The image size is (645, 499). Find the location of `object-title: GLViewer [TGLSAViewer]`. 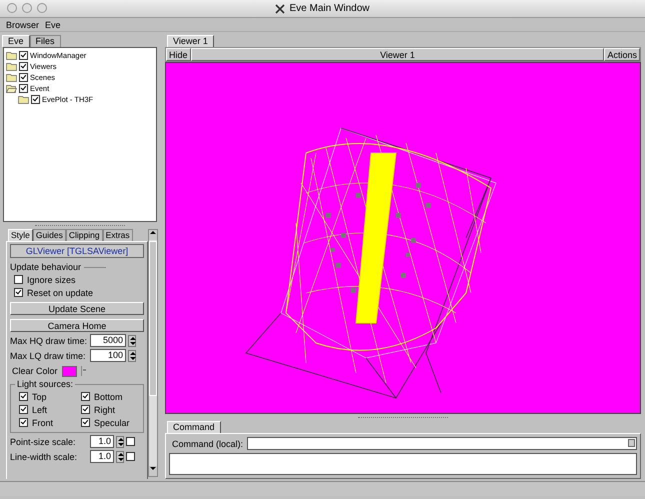

object-title: GLViewer [TGLSAViewer] is located at coordinates (77, 251).